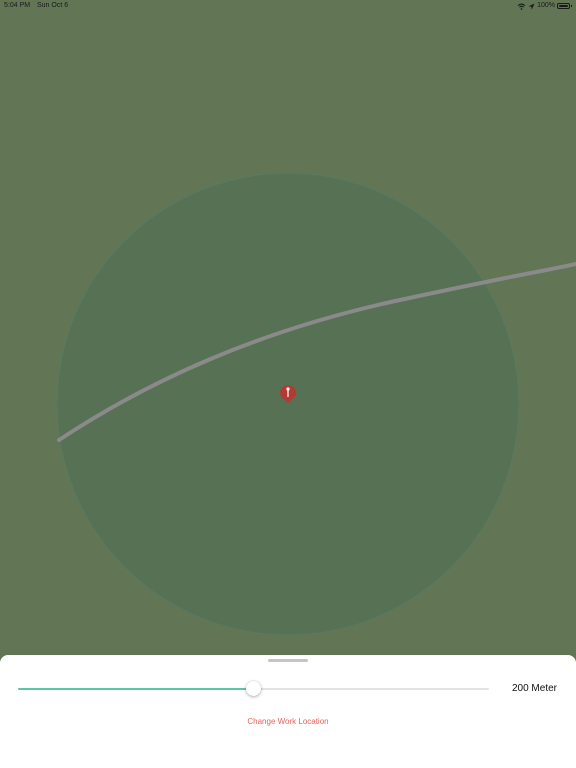  I want to click on radius-slider, so click(253, 689).